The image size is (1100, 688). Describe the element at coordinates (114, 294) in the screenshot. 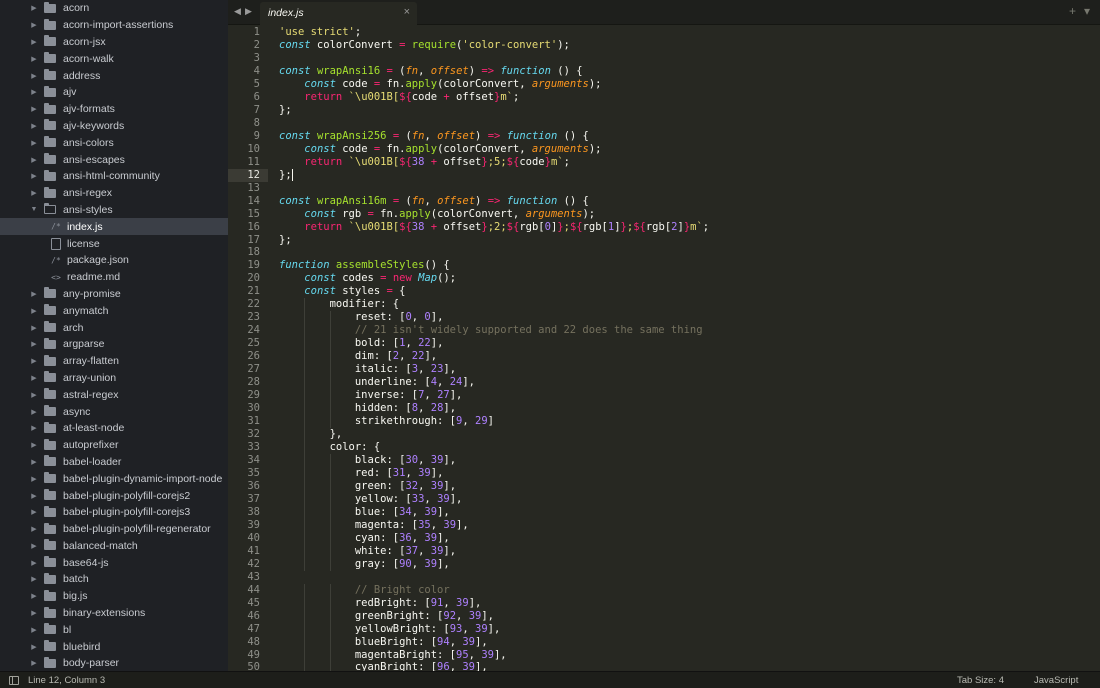

I see `sidebar-folder: ▶ any-promise` at that location.